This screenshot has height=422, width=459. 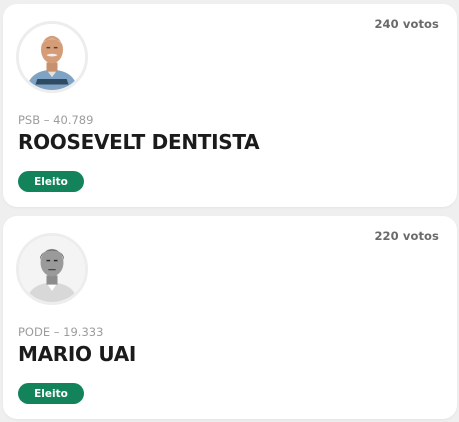 I want to click on candidate-name: MARIO UAI, so click(x=77, y=354).